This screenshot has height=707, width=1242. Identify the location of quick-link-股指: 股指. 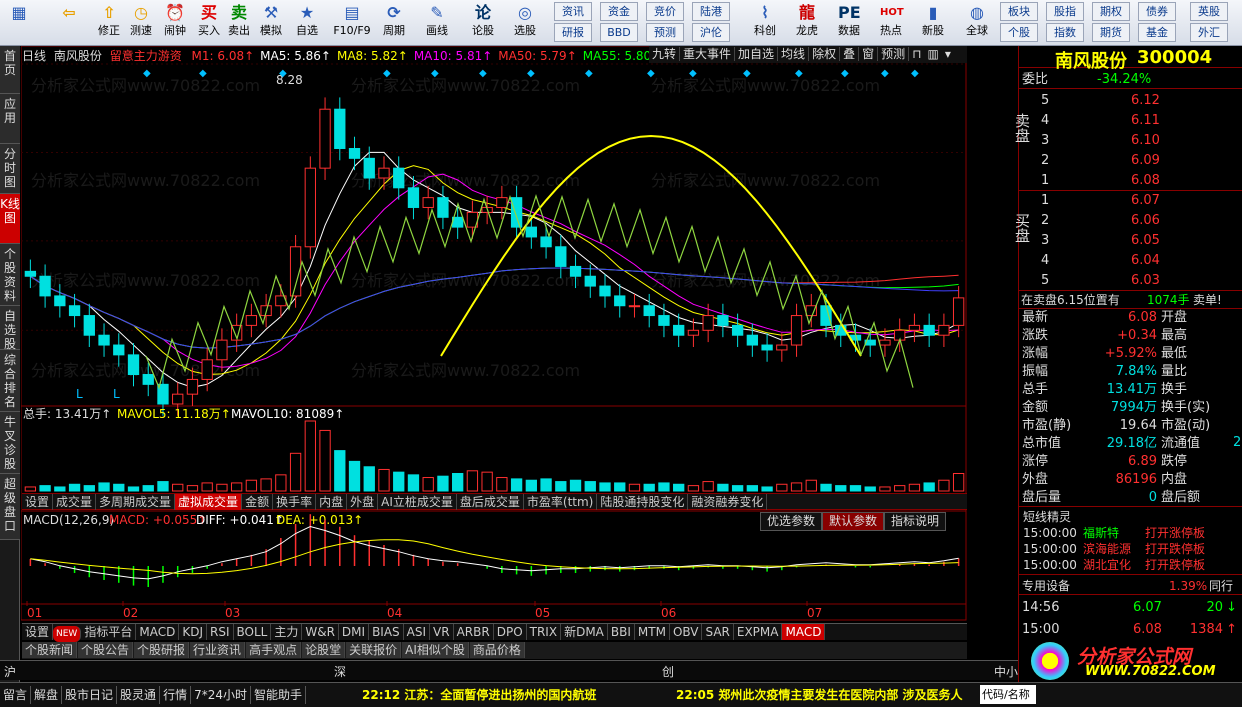
(1065, 11).